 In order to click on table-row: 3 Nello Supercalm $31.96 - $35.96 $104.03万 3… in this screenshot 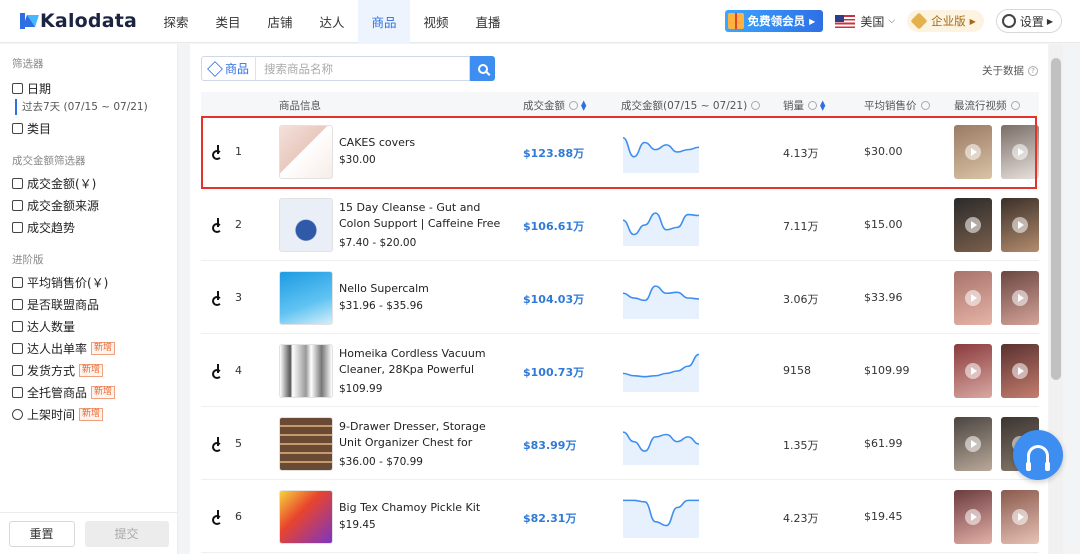, I will do `click(620, 298)`.